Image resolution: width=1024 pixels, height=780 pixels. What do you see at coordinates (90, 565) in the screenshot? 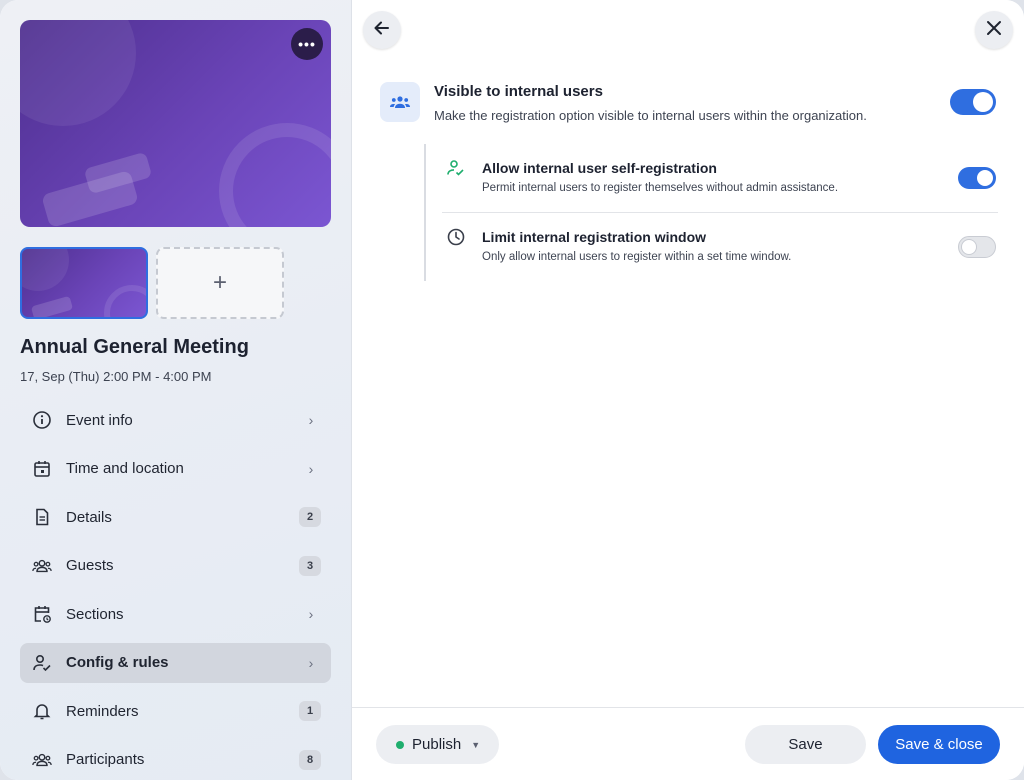
I see `nav-item-label: Guests` at bounding box center [90, 565].